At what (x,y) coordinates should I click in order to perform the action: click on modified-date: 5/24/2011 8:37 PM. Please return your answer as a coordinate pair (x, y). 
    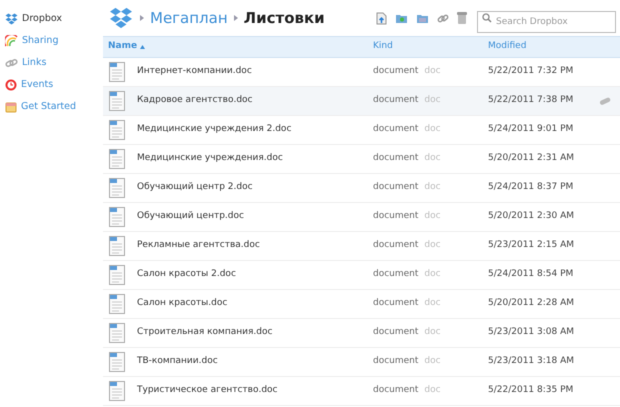
    Looking at the image, I should click on (531, 187).